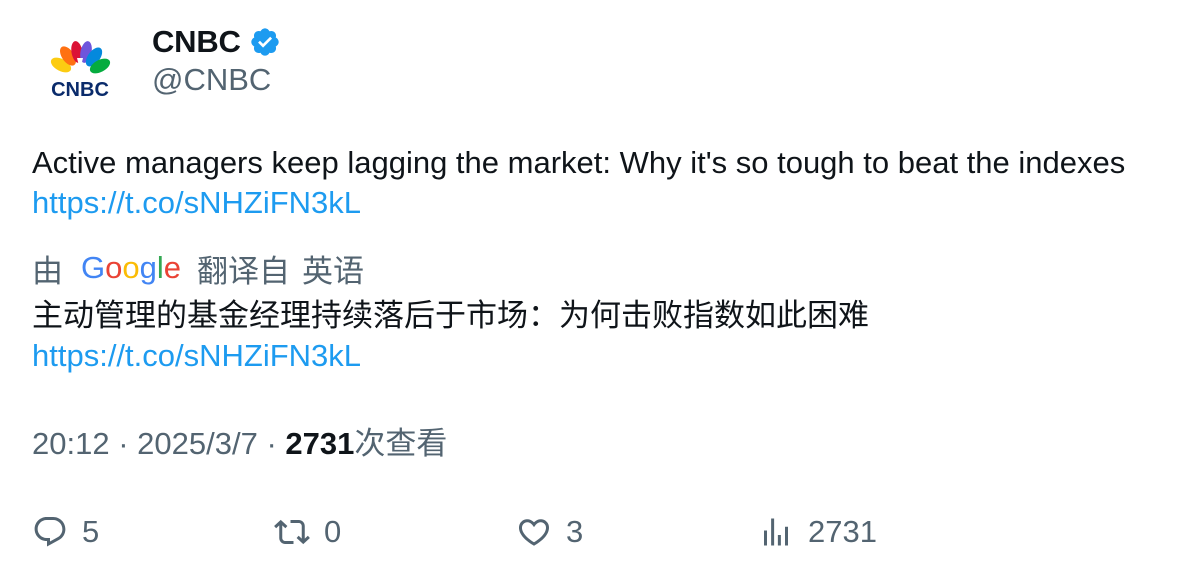 The width and height of the screenshot is (1196, 578). What do you see at coordinates (292, 532) in the screenshot?
I see `retweet-icon` at bounding box center [292, 532].